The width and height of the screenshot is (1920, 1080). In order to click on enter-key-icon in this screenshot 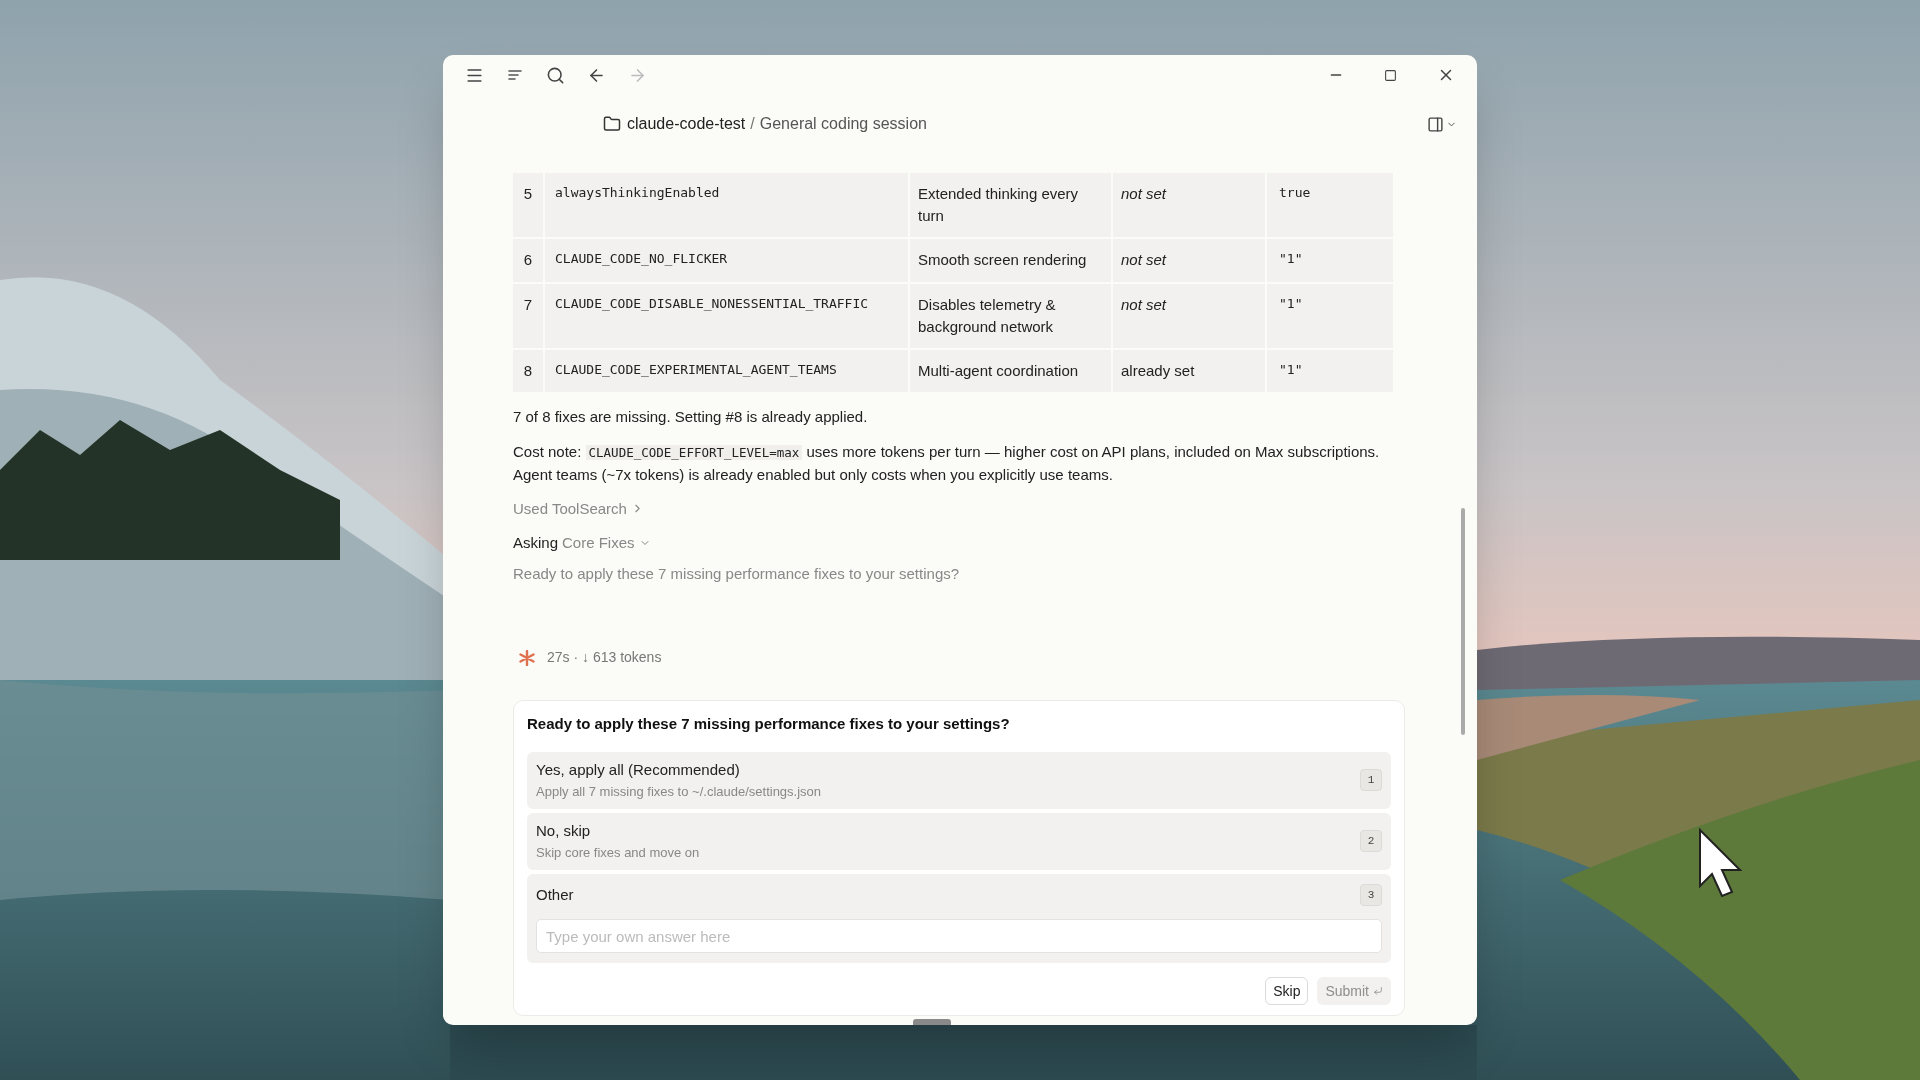, I will do `click(1378, 991)`.